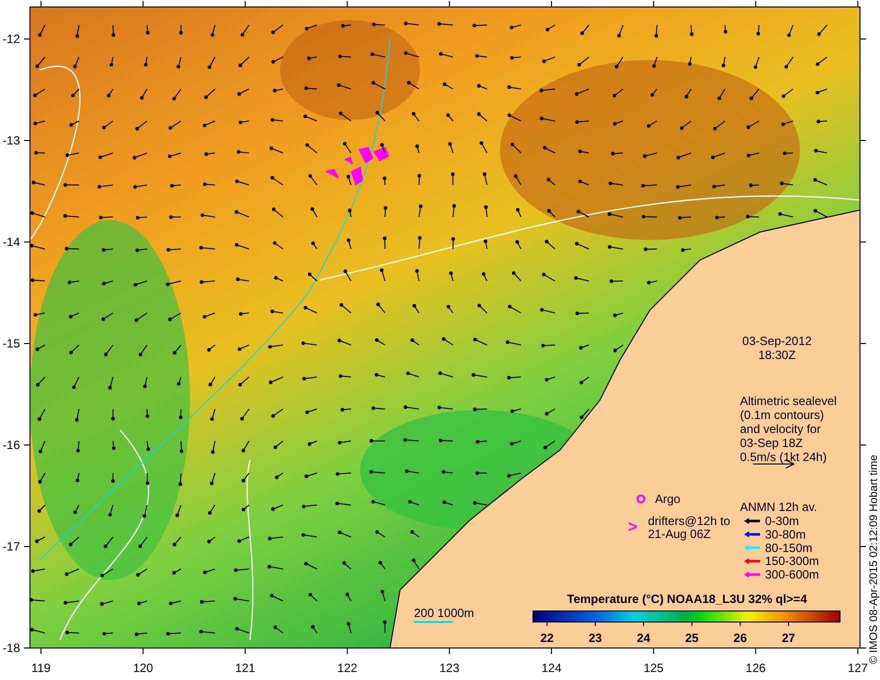 The height and width of the screenshot is (680, 880). Describe the element at coordinates (789, 638) in the screenshot. I see `colorbar-label: 27` at that location.